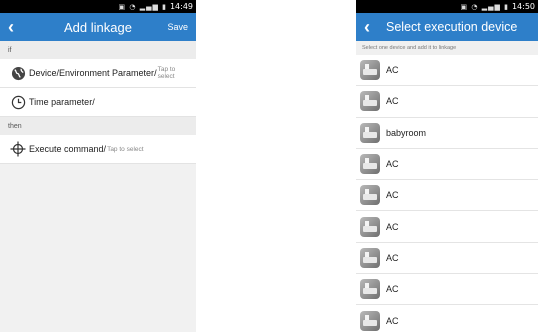 Image resolution: width=538 pixels, height=332 pixels. I want to click on device-param-hint: Tap to select, so click(166, 73).